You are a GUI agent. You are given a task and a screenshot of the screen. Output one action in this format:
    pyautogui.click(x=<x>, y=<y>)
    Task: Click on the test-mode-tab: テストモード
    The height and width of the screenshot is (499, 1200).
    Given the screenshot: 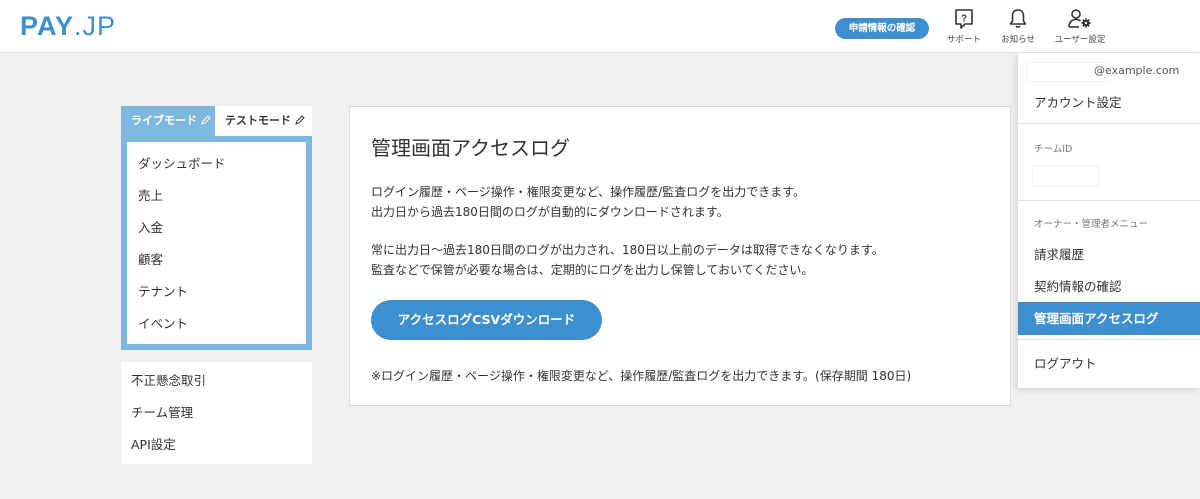 What is the action you would take?
    pyautogui.click(x=263, y=121)
    